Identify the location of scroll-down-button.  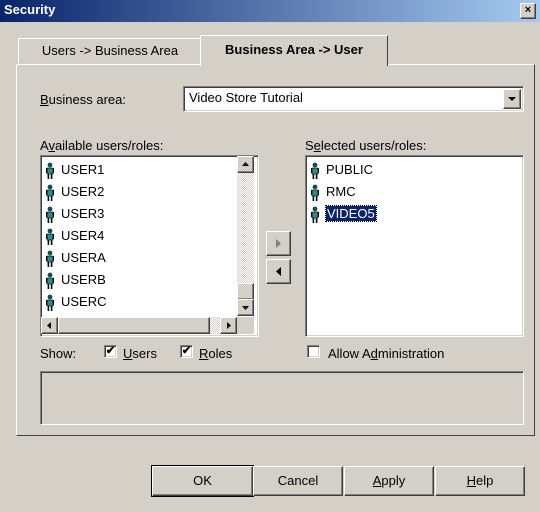
(245, 307).